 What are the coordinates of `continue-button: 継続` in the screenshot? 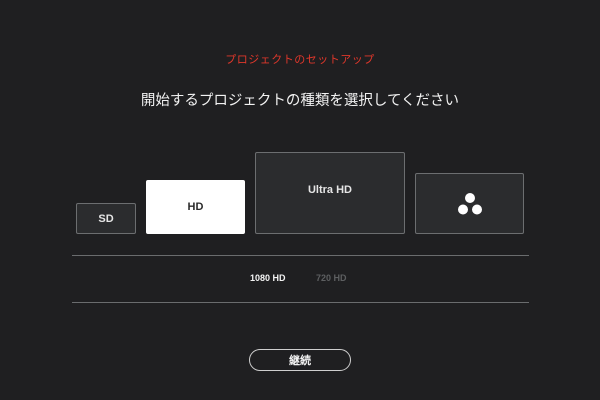 It's located at (300, 360).